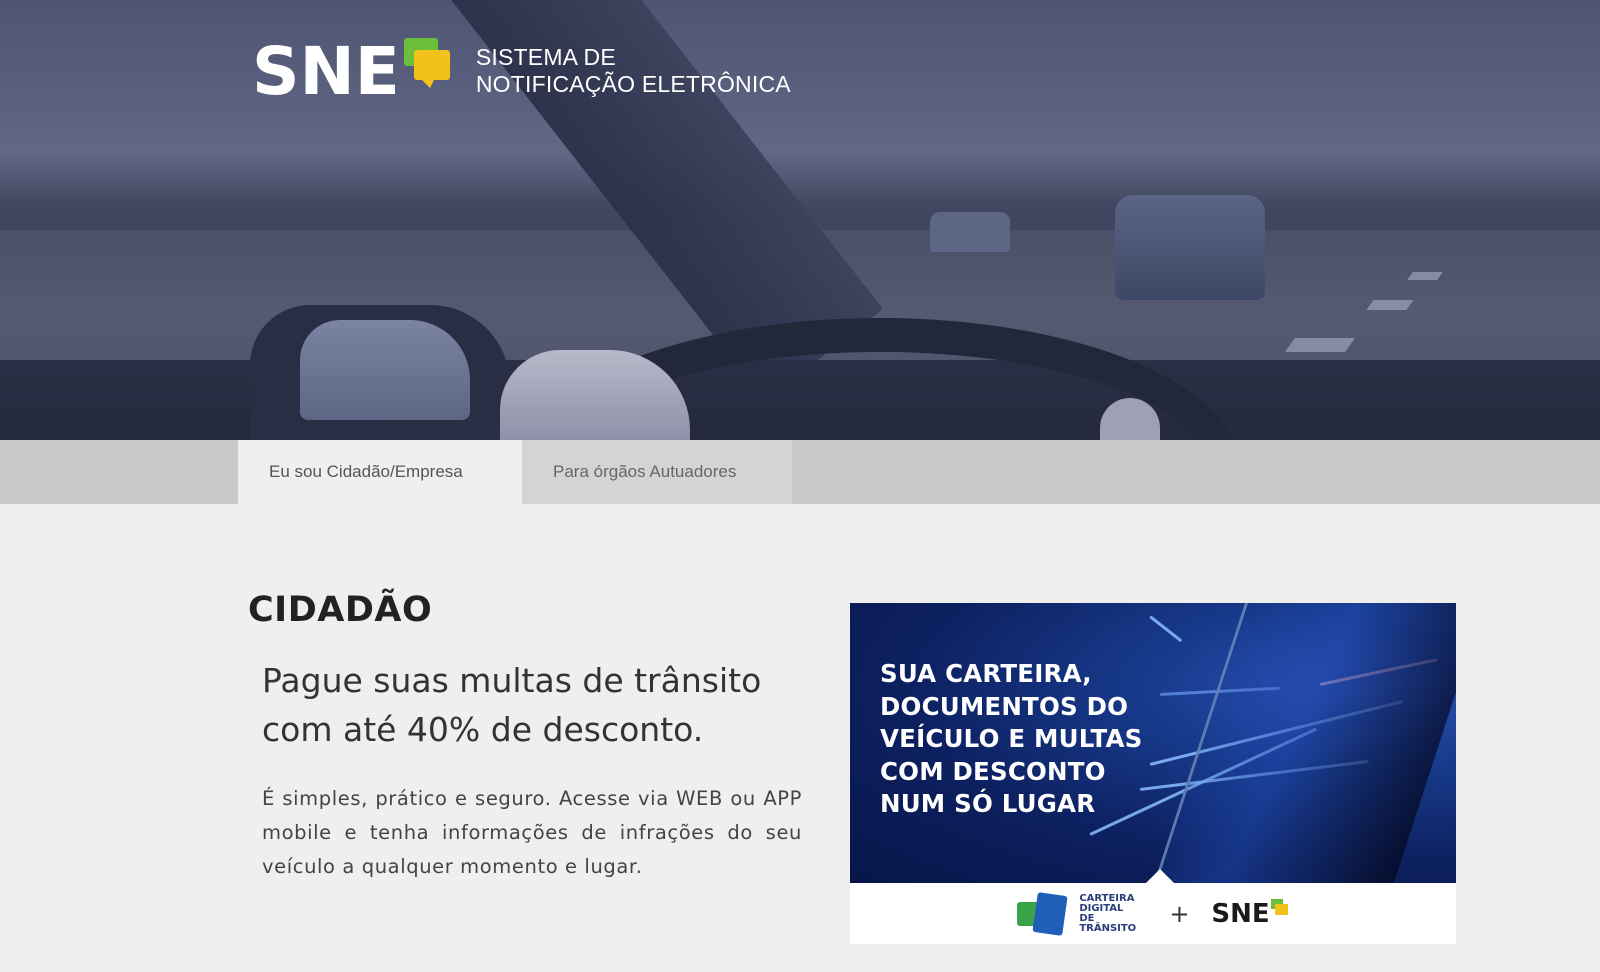 The width and height of the screenshot is (1600, 972). What do you see at coordinates (1108, 928) in the screenshot?
I see `cdt-line-3: TRÂNSITO` at bounding box center [1108, 928].